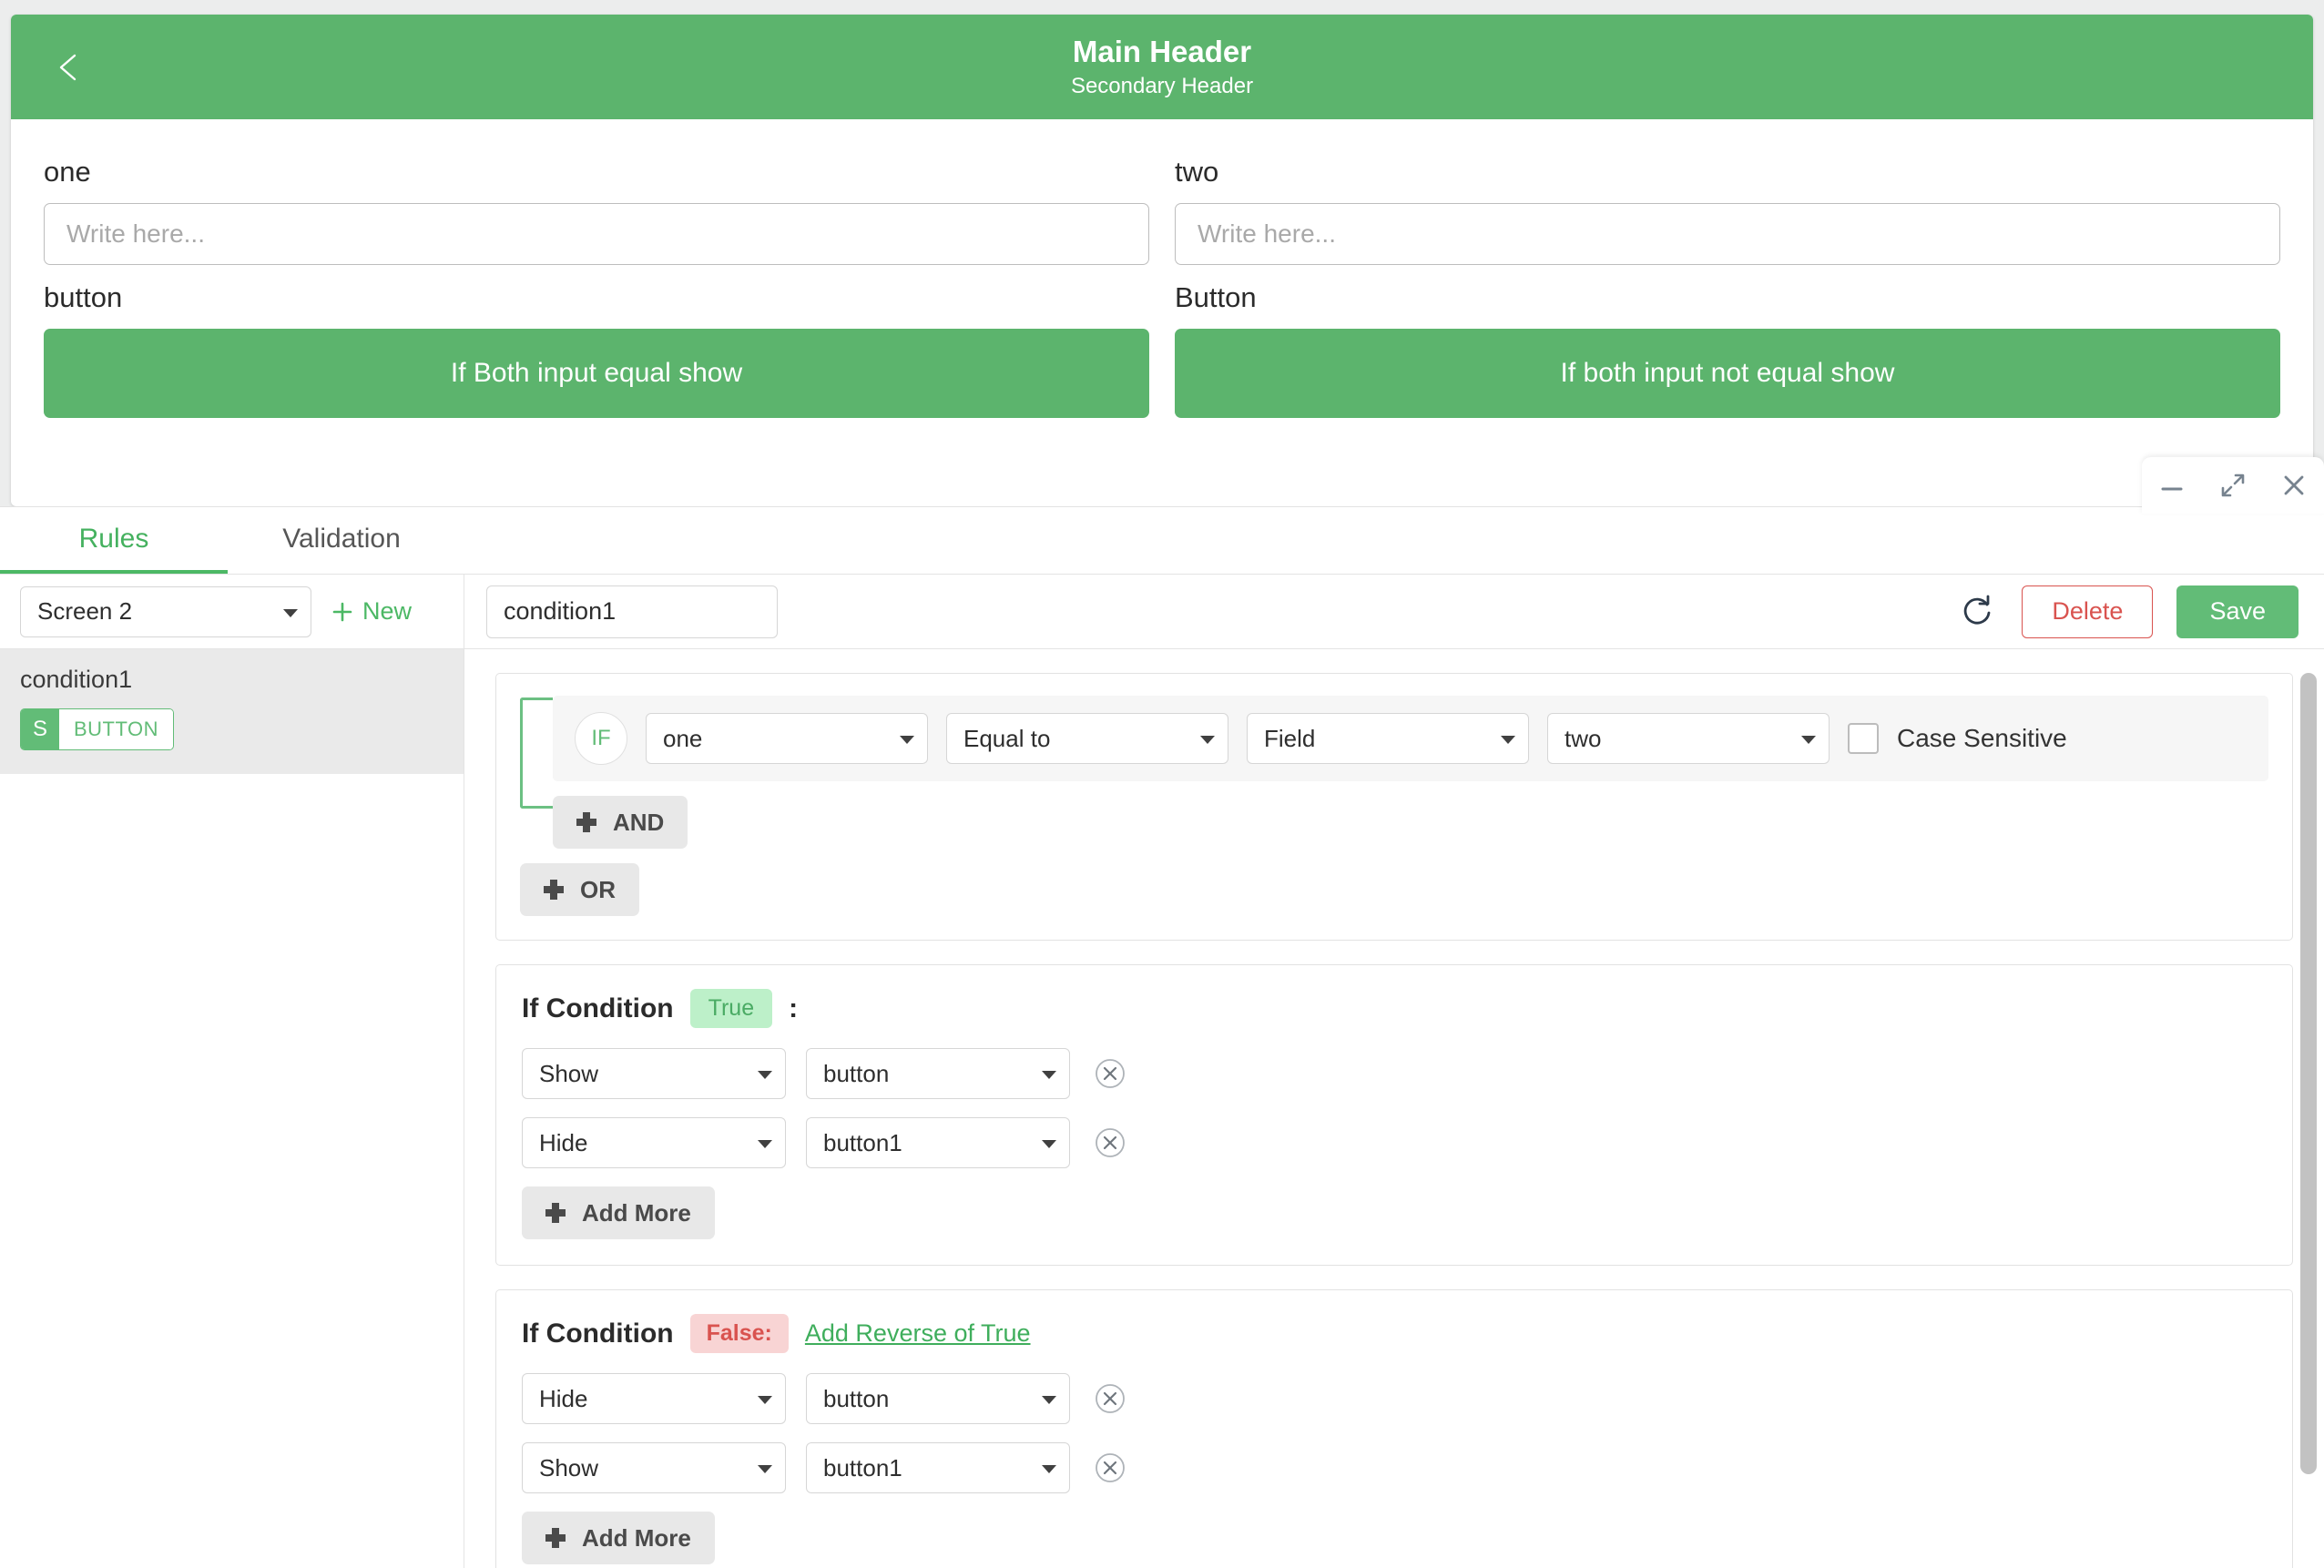 The width and height of the screenshot is (2324, 1568). What do you see at coordinates (654, 1142) in the screenshot?
I see `true-action-select-2: Hide` at bounding box center [654, 1142].